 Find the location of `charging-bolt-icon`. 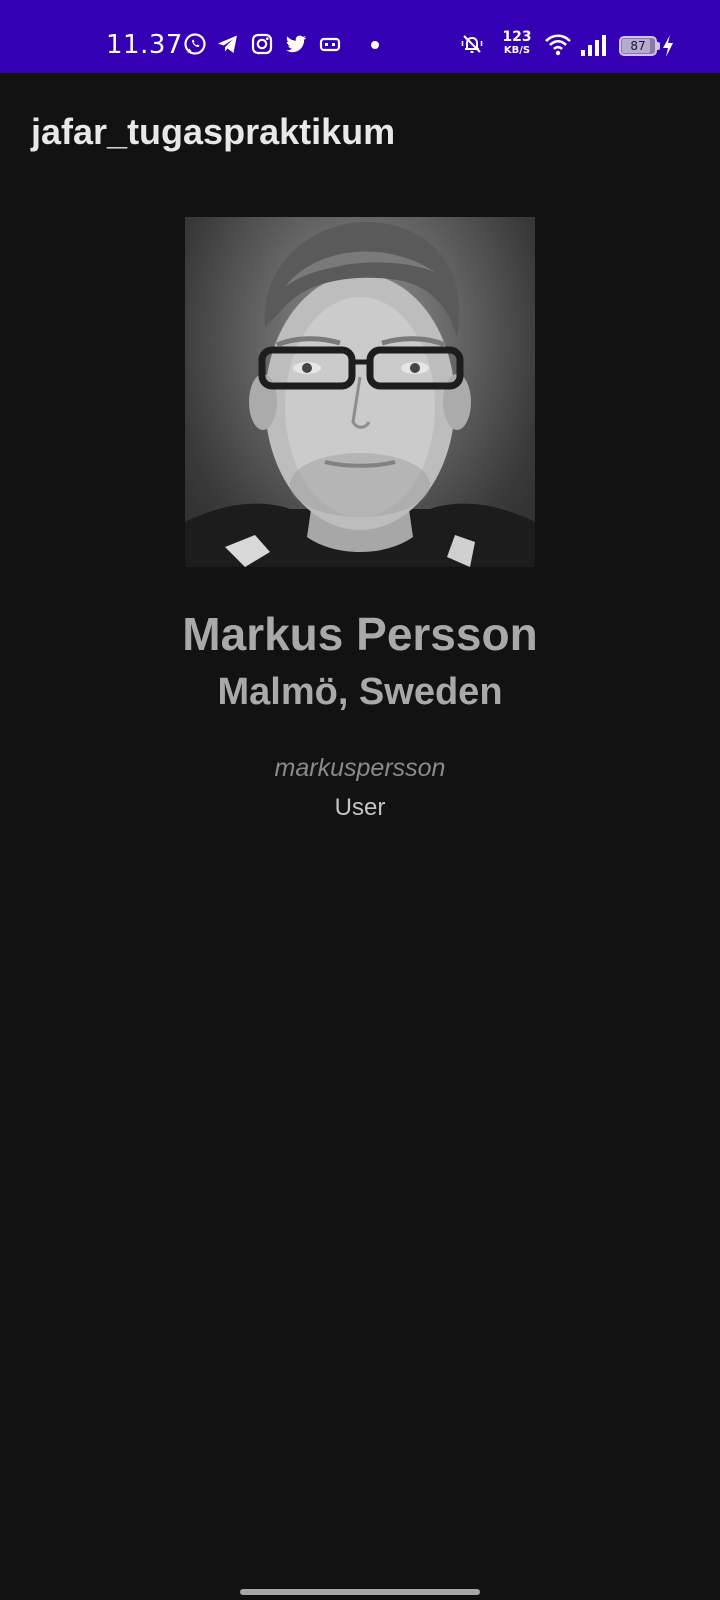

charging-bolt-icon is located at coordinates (668, 46).